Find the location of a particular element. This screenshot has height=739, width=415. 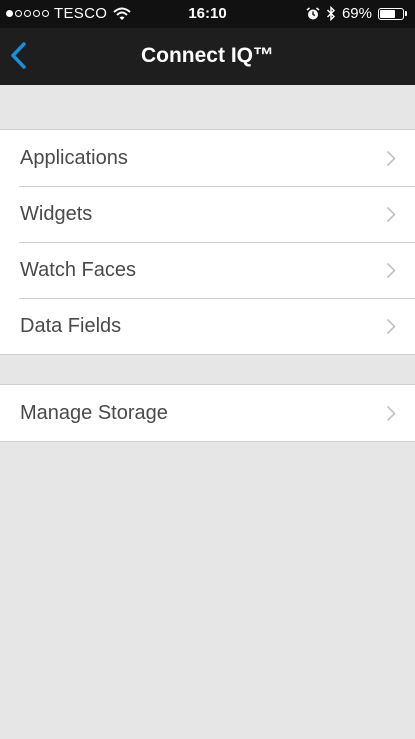

alarm-icon is located at coordinates (313, 12).